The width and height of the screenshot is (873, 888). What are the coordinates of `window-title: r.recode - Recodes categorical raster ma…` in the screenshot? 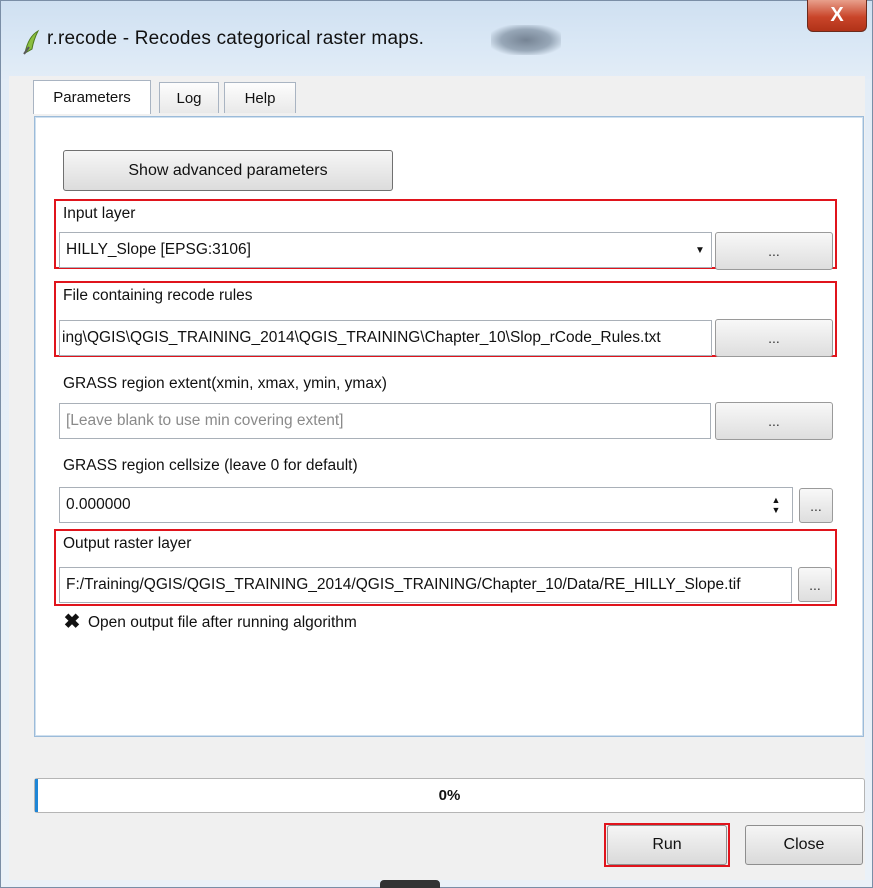 It's located at (236, 38).